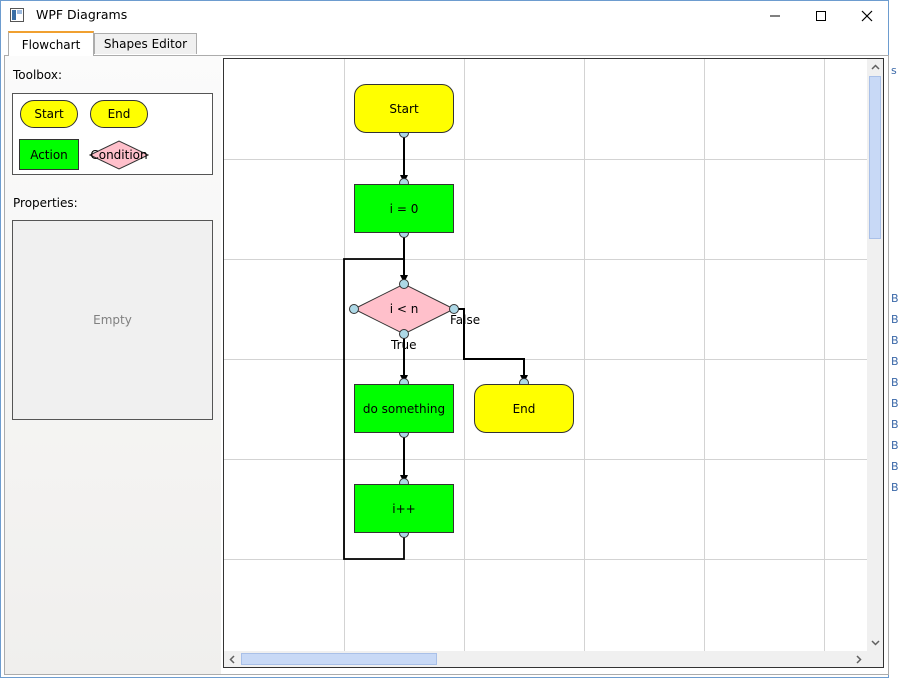 Image resolution: width=899 pixels, height=683 pixels. Describe the element at coordinates (82, 14) in the screenshot. I see `window-title: WPF Diagrams` at that location.